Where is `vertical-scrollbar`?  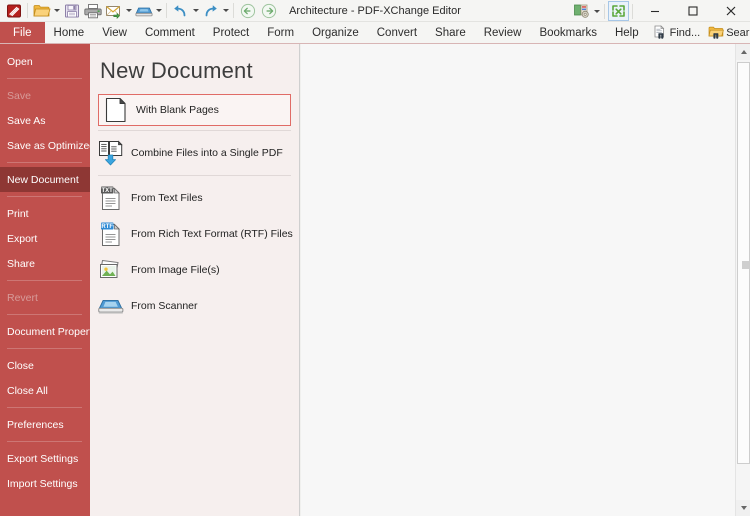
vertical-scrollbar is located at coordinates (742, 280).